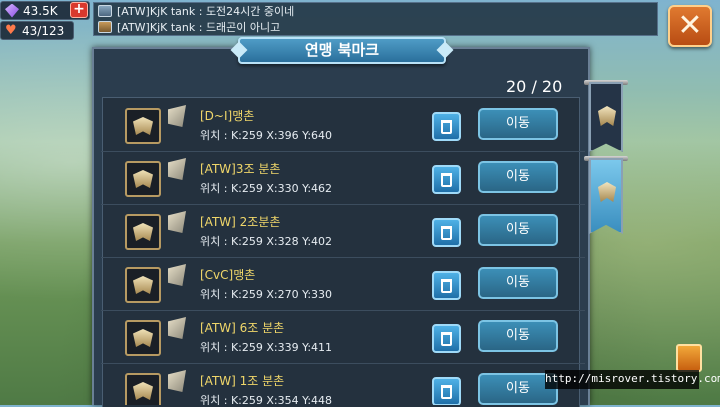  I want to click on add-gems-button: +, so click(79, 10).